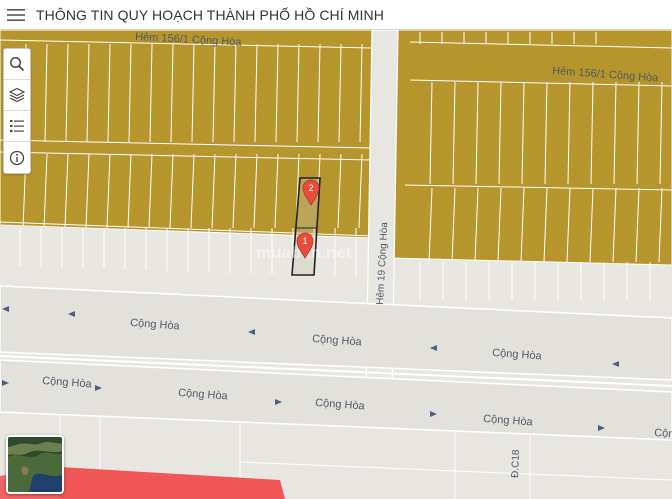  I want to click on info-icon, so click(17, 157).